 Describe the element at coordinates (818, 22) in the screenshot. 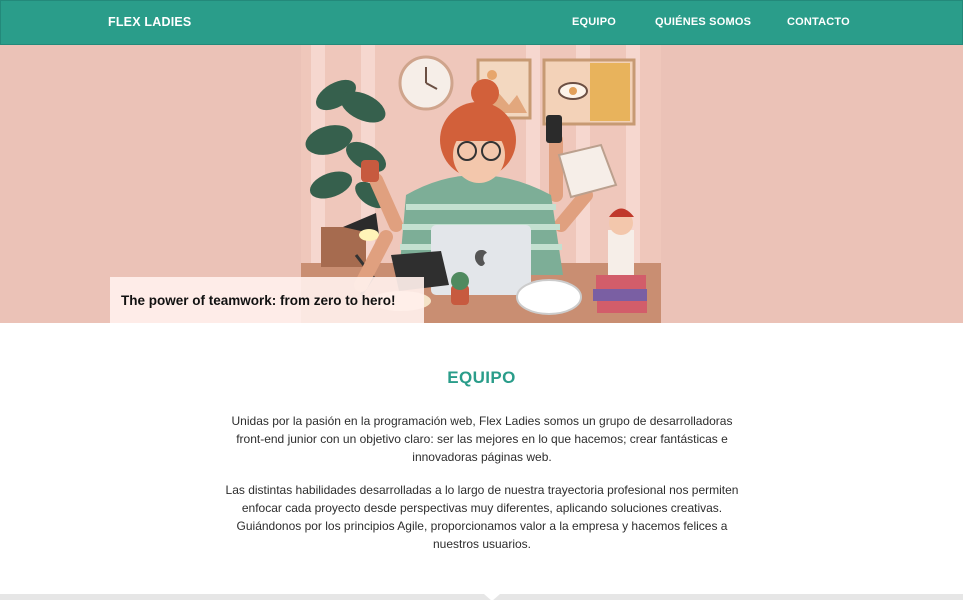

I see `nav-link-contacto: CONTACTO` at that location.